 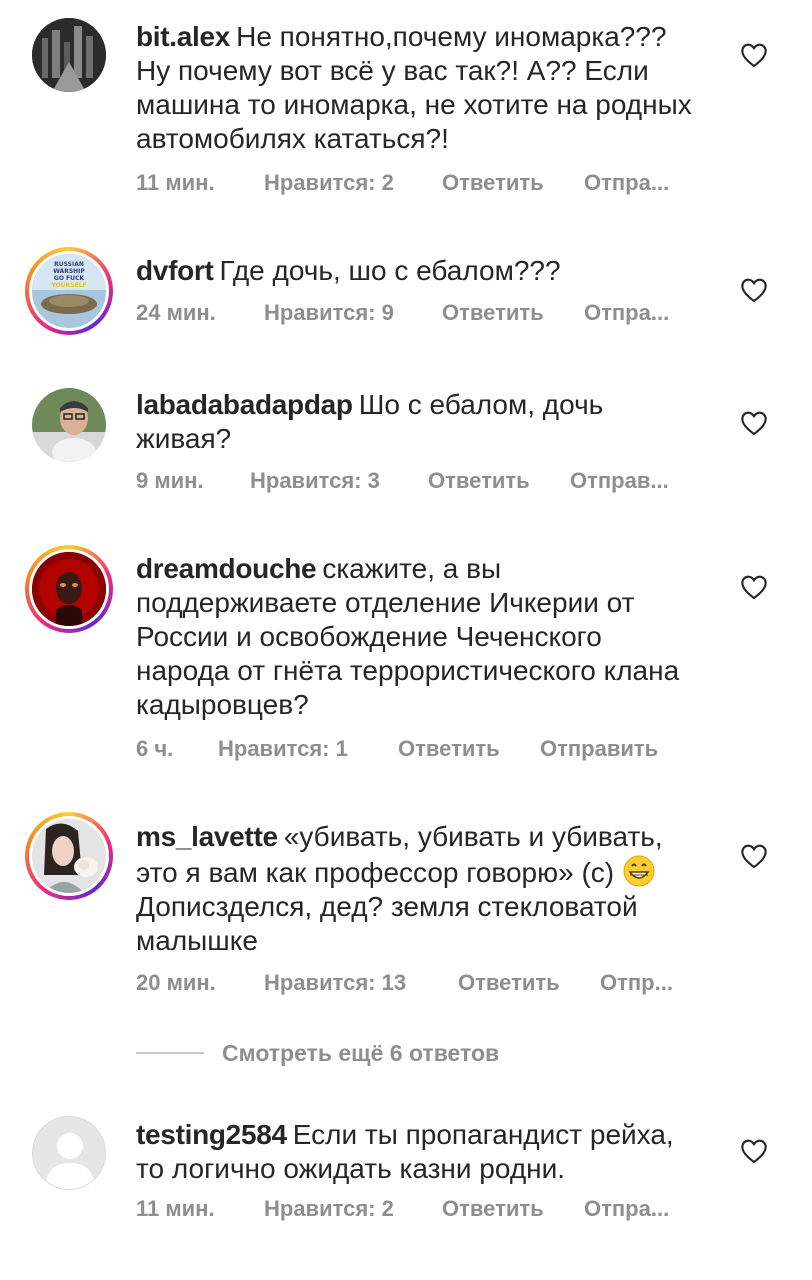 What do you see at coordinates (639, 871) in the screenshot?
I see `grinning-face-icon` at bounding box center [639, 871].